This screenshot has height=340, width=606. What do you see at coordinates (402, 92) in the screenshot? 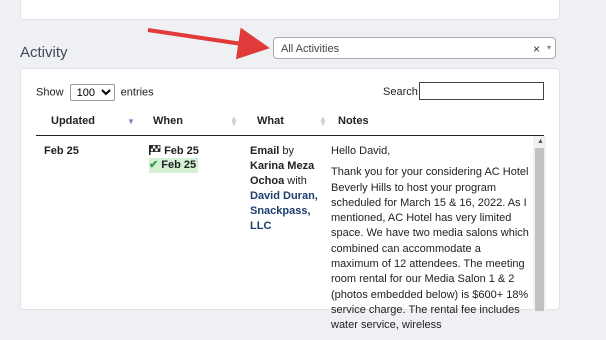
I see `search-label: Search:` at bounding box center [402, 92].